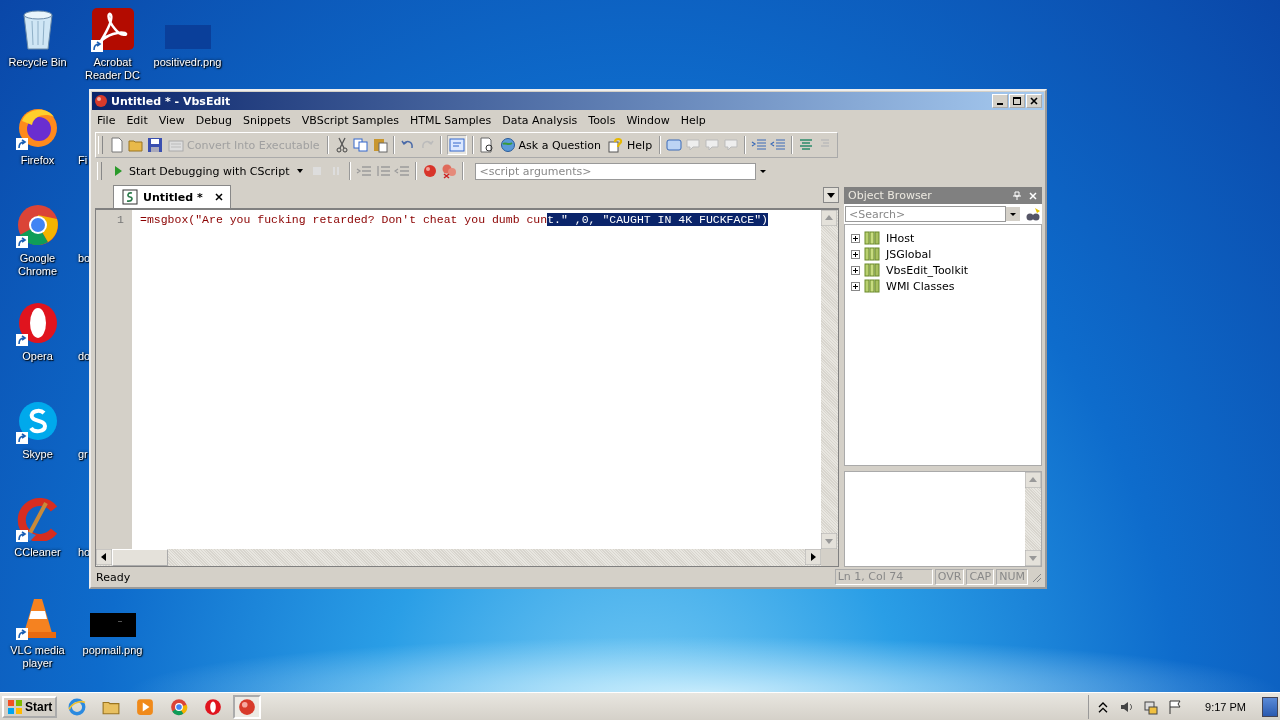  I want to click on menu-item: File, so click(106, 121).